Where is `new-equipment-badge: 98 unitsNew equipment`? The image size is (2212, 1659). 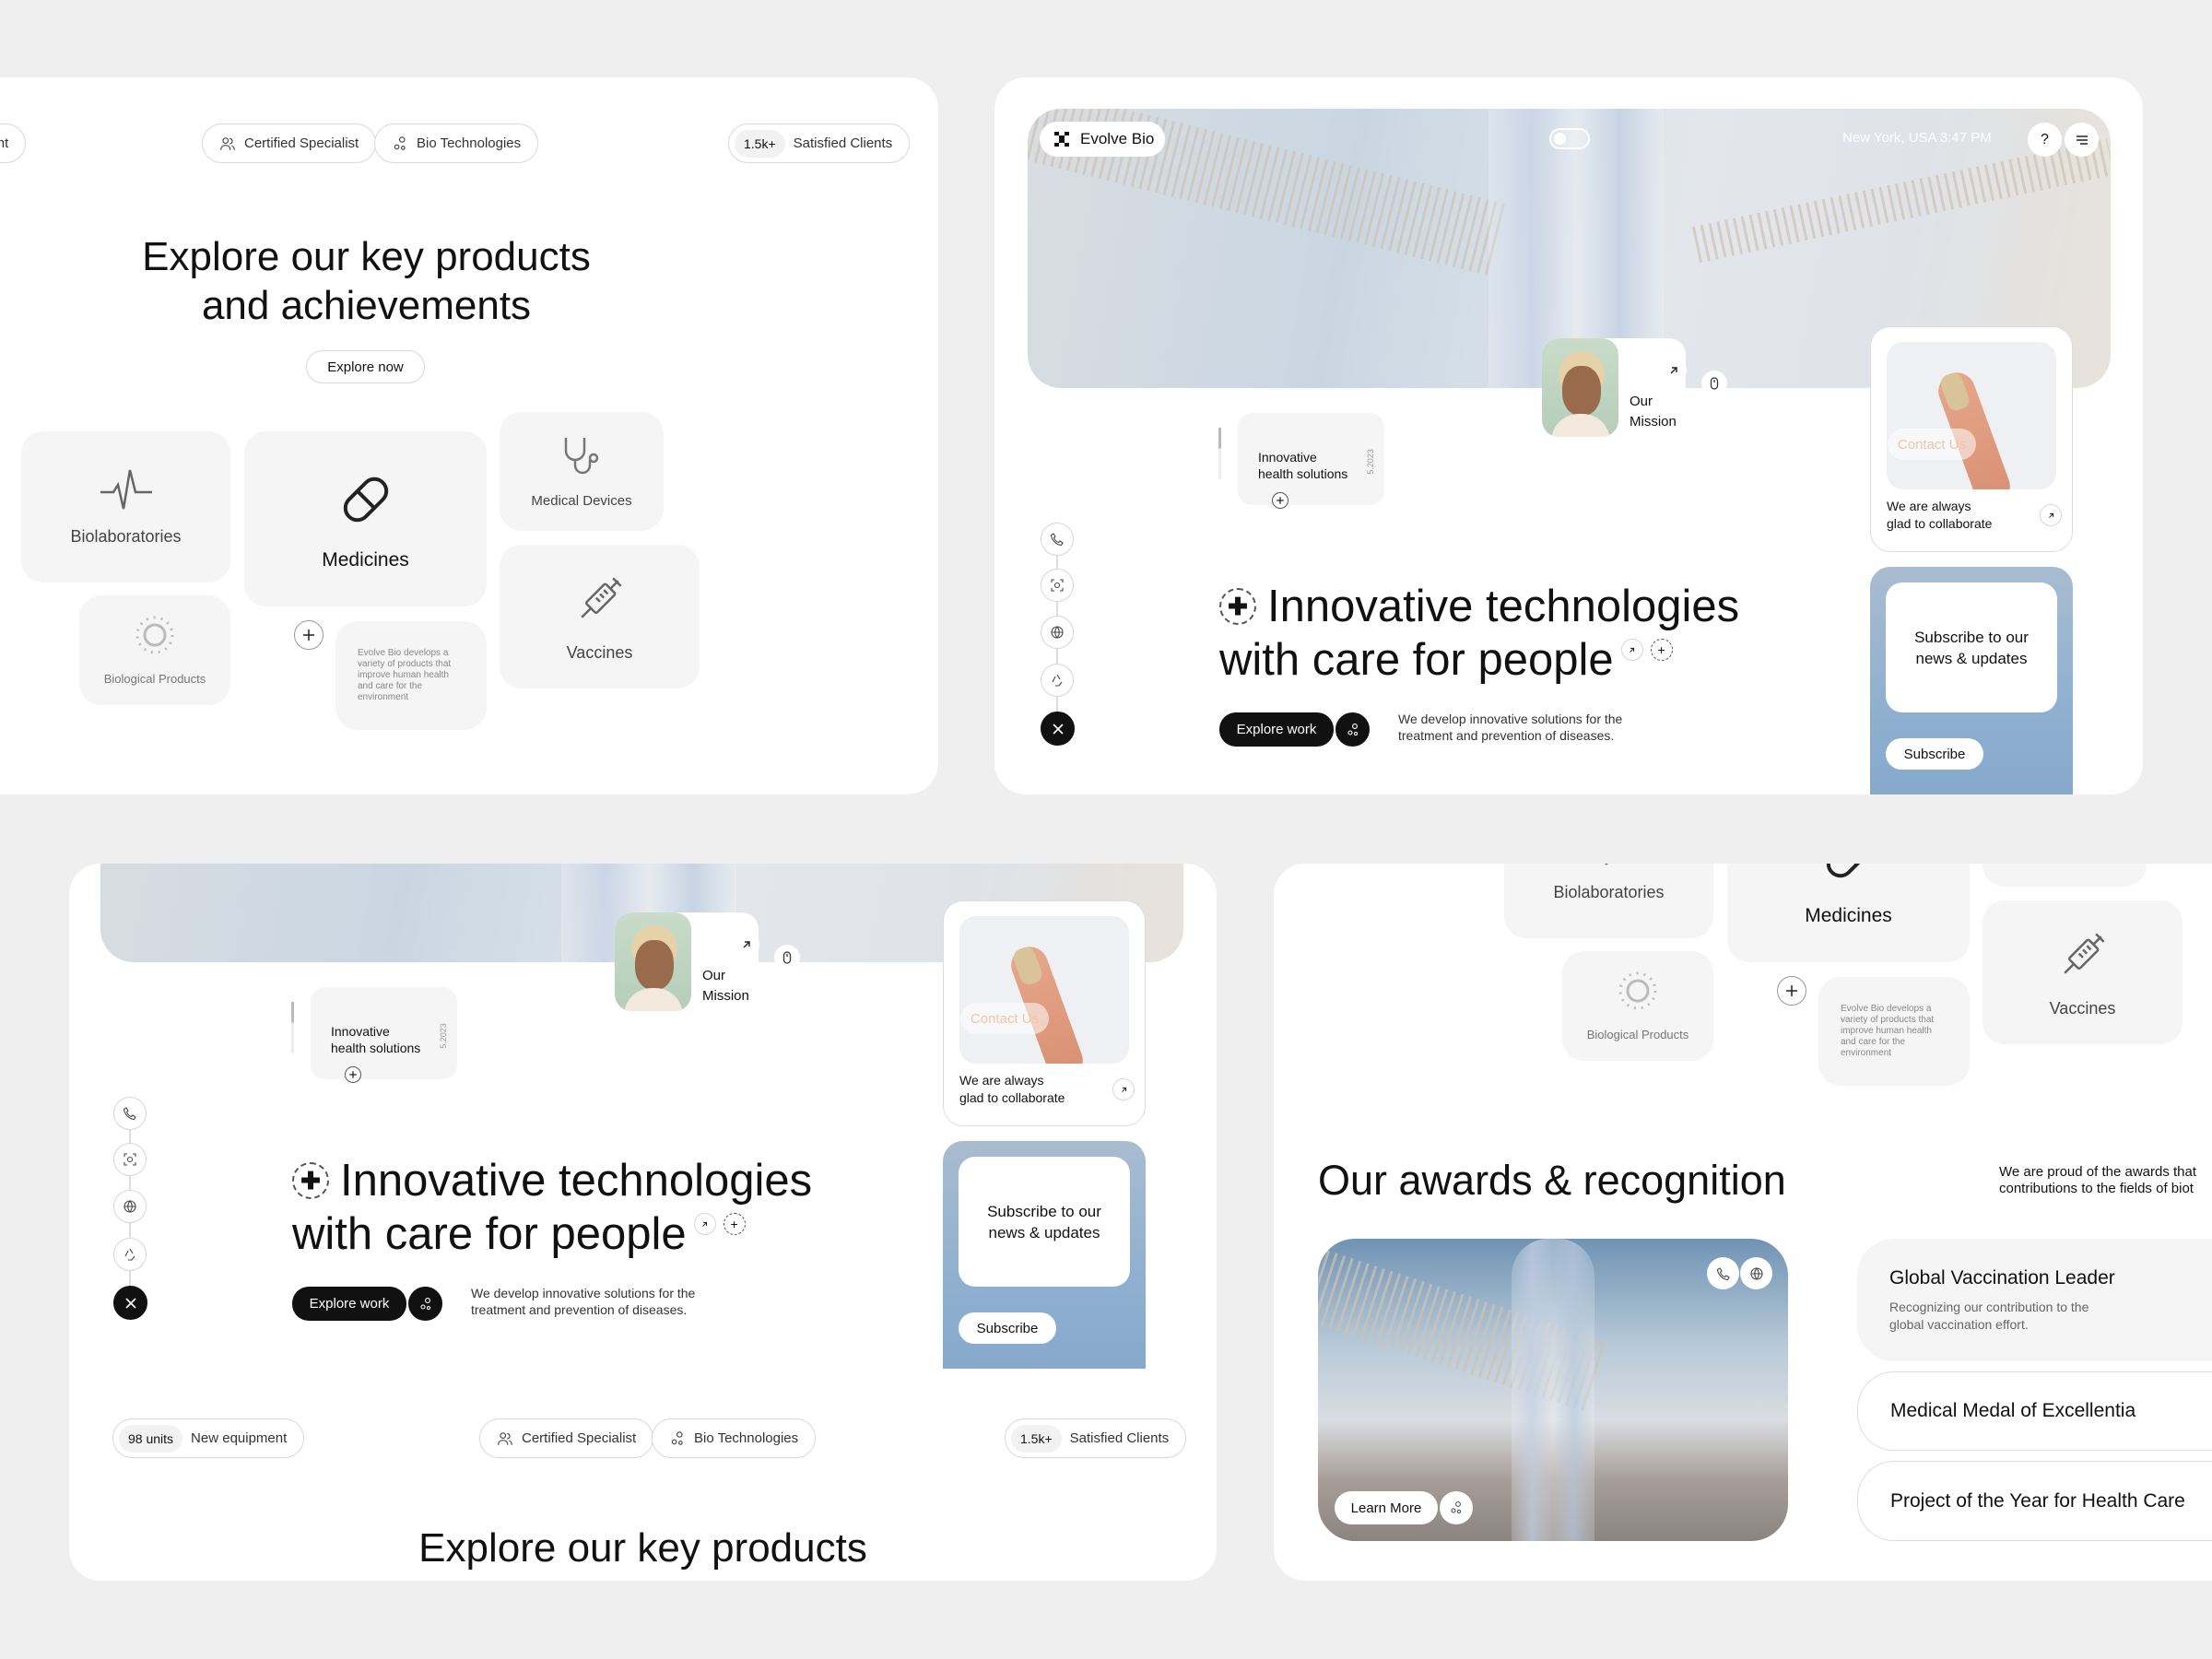
new-equipment-badge: 98 unitsNew equipment is located at coordinates (208, 1438).